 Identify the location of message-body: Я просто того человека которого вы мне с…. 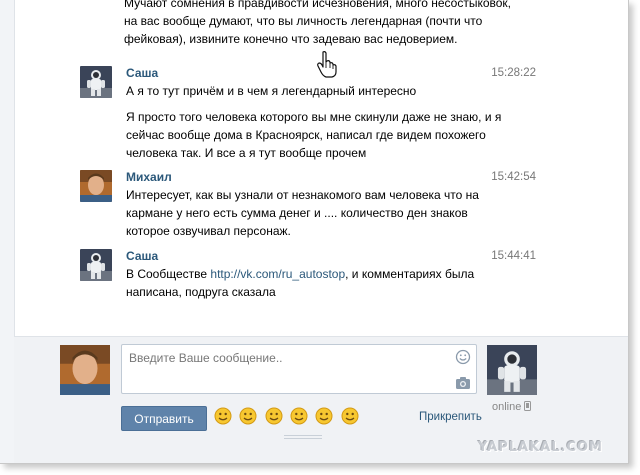
(313, 135).